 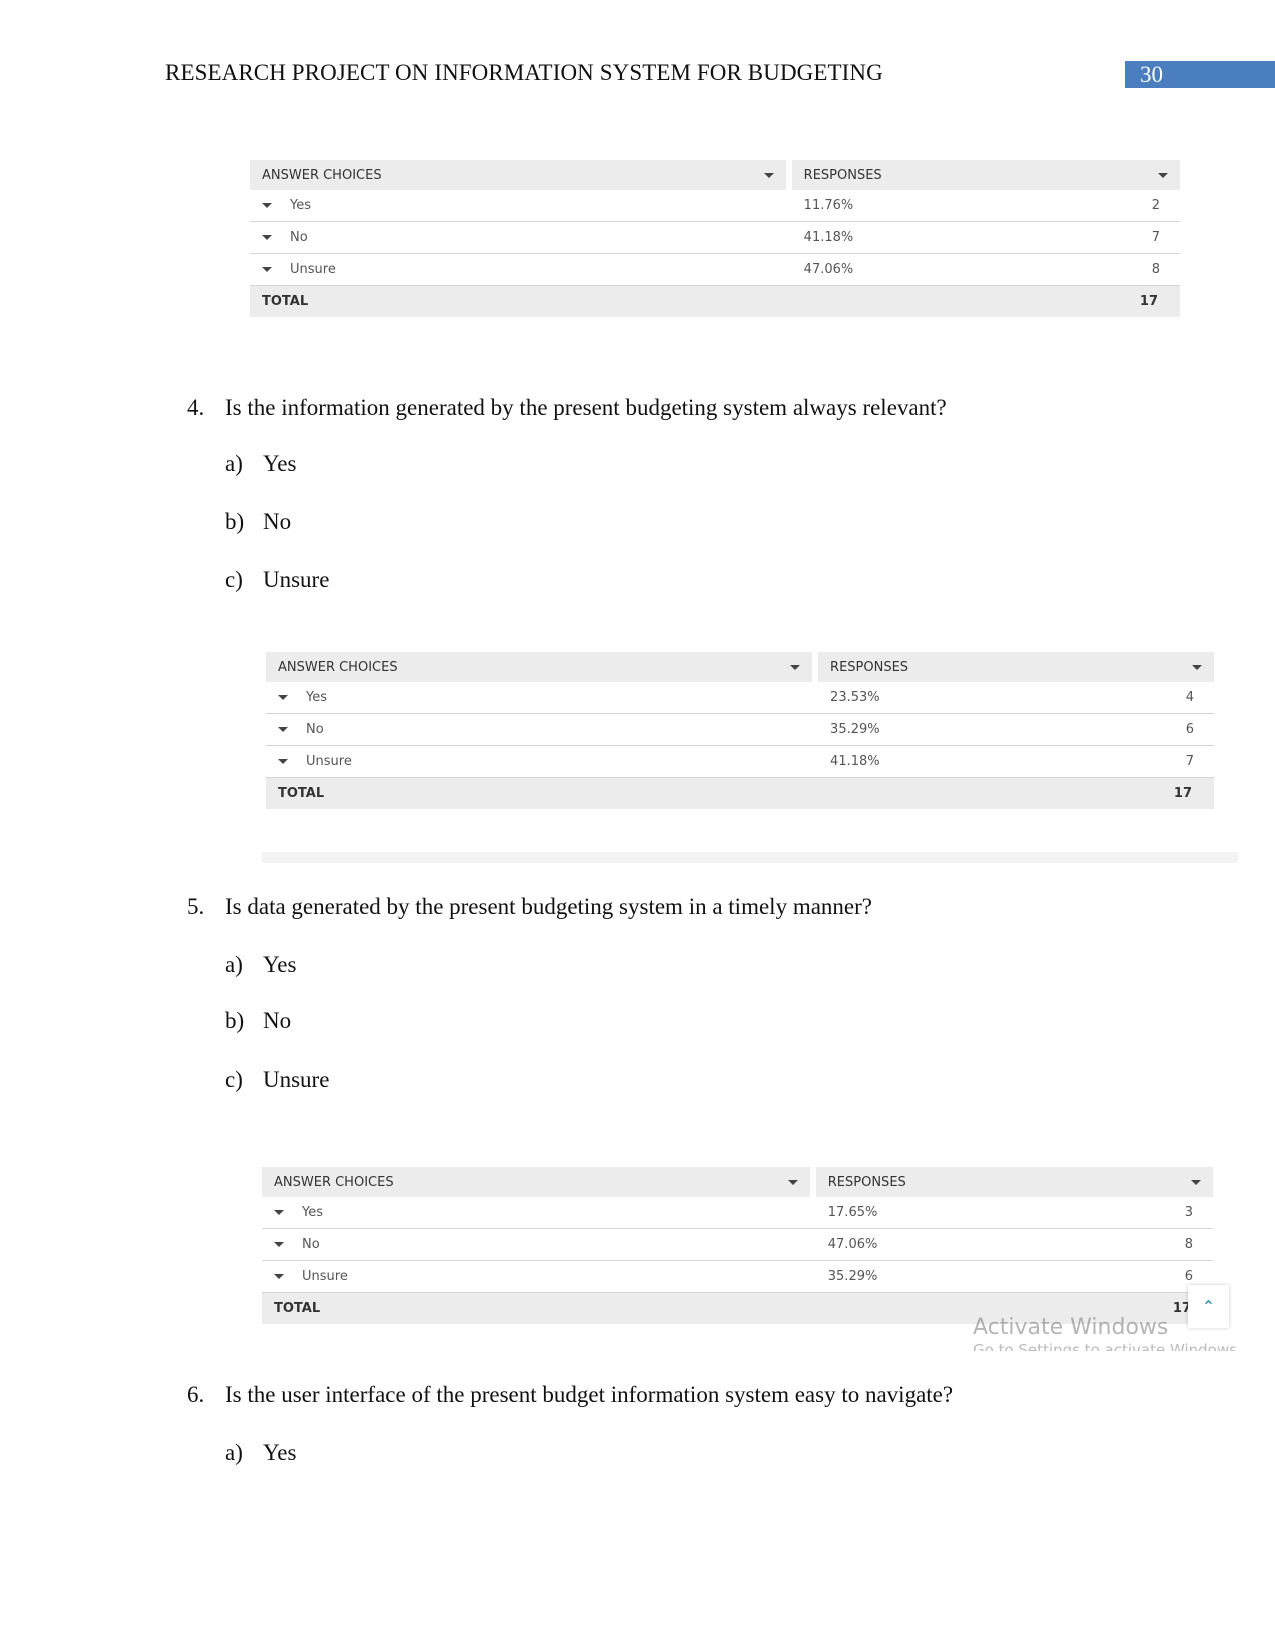 What do you see at coordinates (715, 270) in the screenshot?
I see `table-row: Unsure 47.06% 8` at bounding box center [715, 270].